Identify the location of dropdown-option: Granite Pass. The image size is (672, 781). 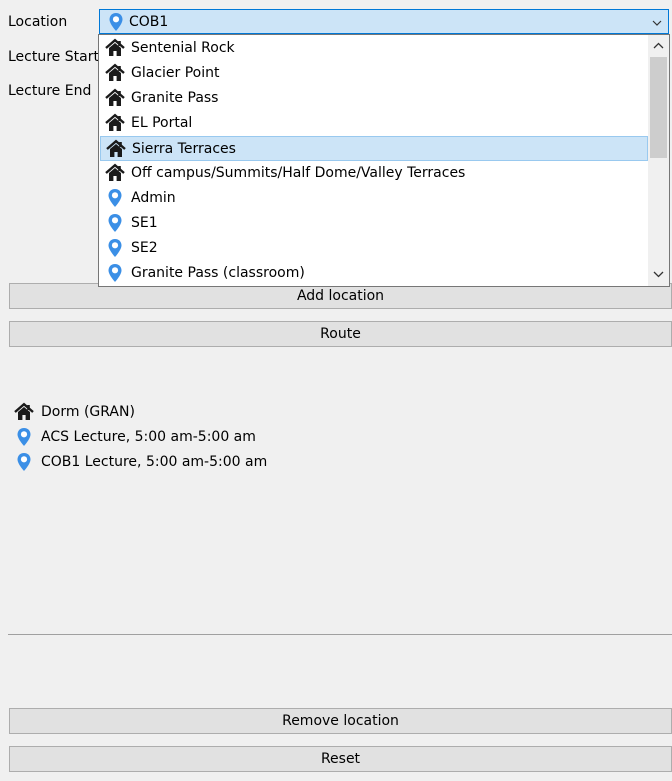
(374, 98).